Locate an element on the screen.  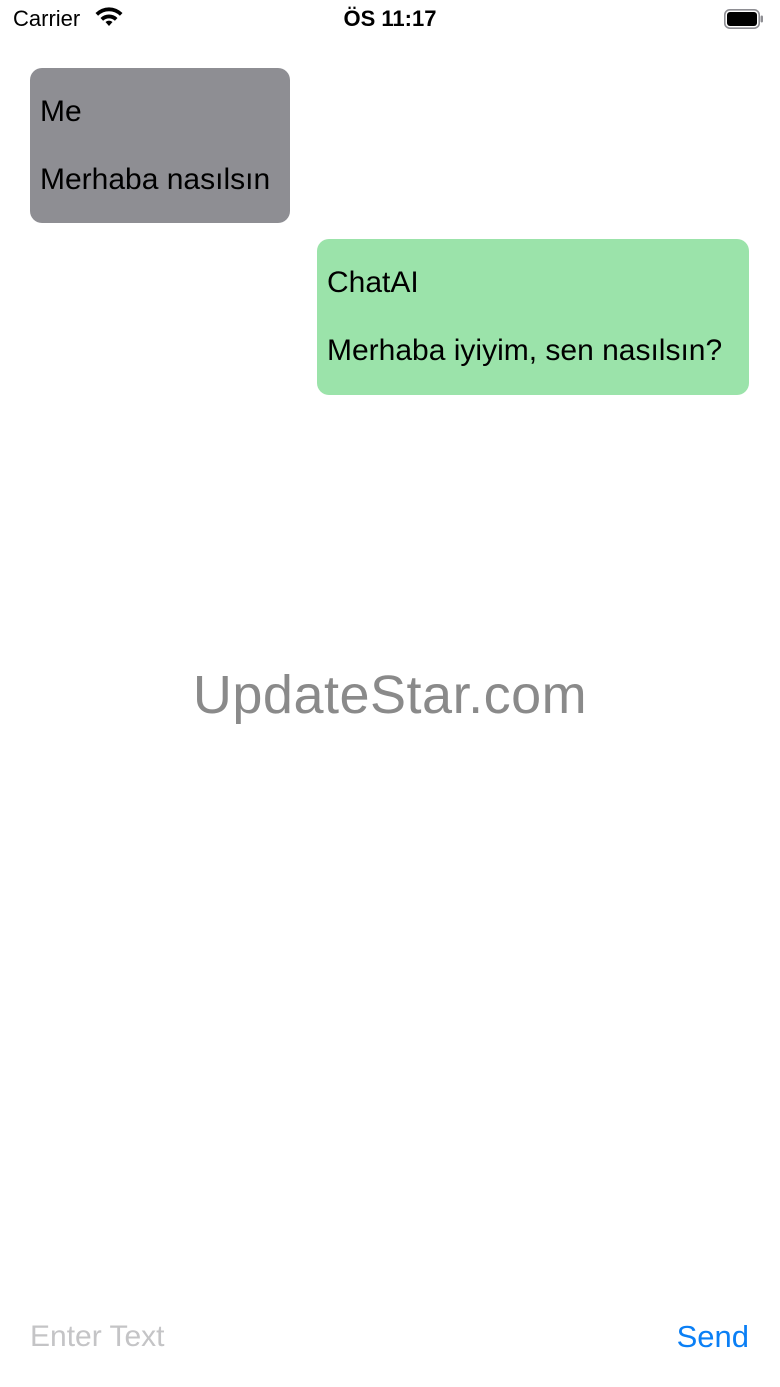
message-input is located at coordinates (310, 1337).